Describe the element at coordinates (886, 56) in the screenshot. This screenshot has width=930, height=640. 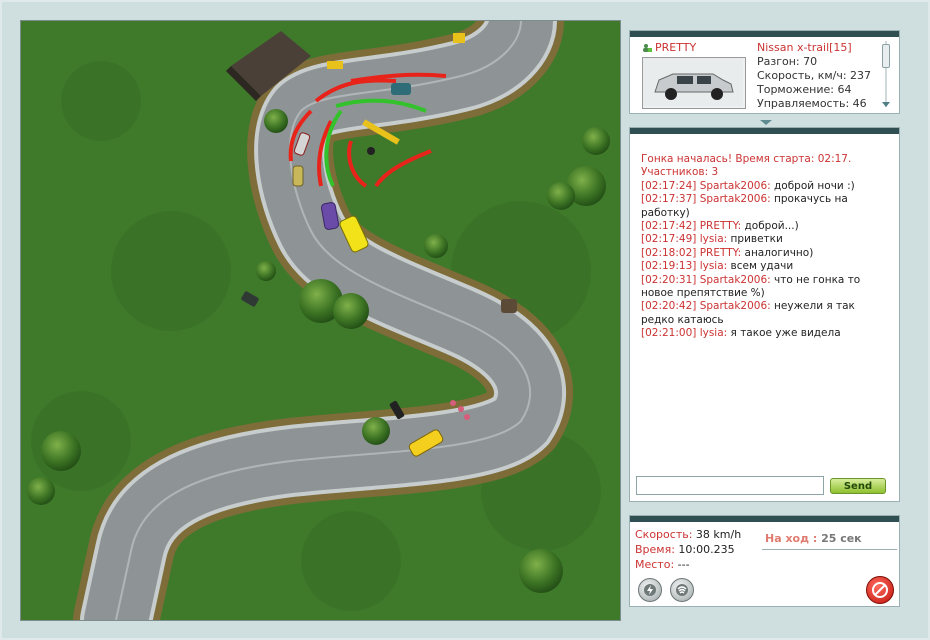
I see `scrollbar-thumb` at that location.